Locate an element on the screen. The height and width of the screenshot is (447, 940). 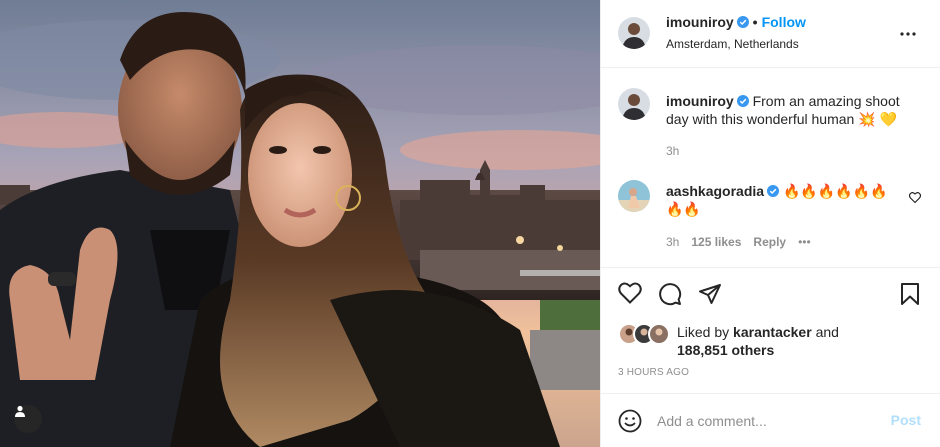
comment-more-button: ••• is located at coordinates (804, 242).